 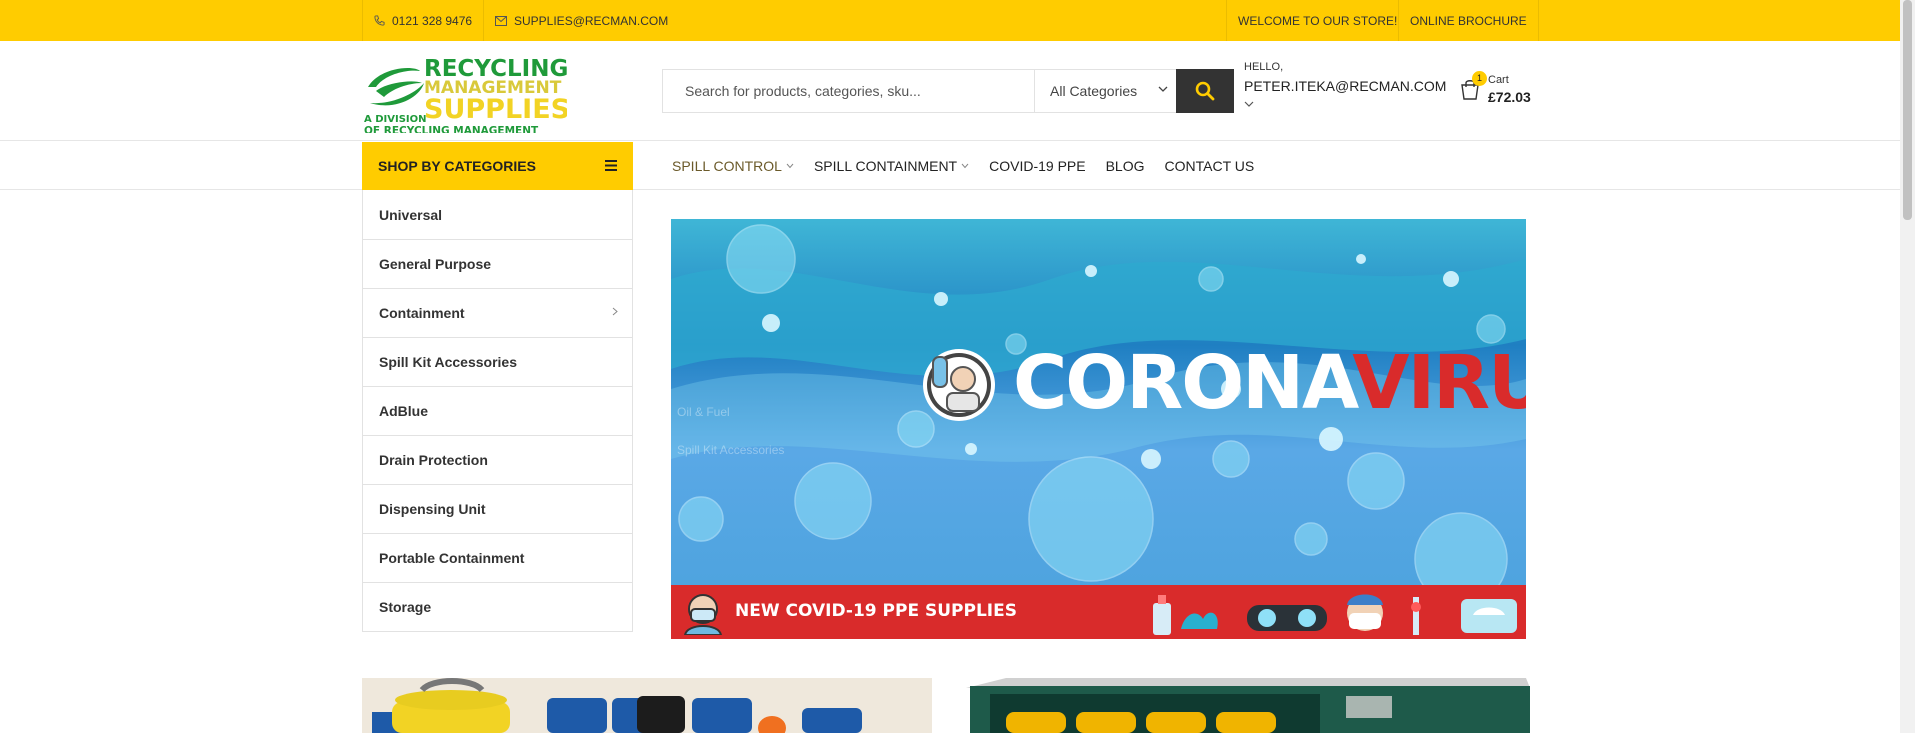 What do you see at coordinates (495, 109) in the screenshot?
I see `logo-line3: SUPPLIES` at bounding box center [495, 109].